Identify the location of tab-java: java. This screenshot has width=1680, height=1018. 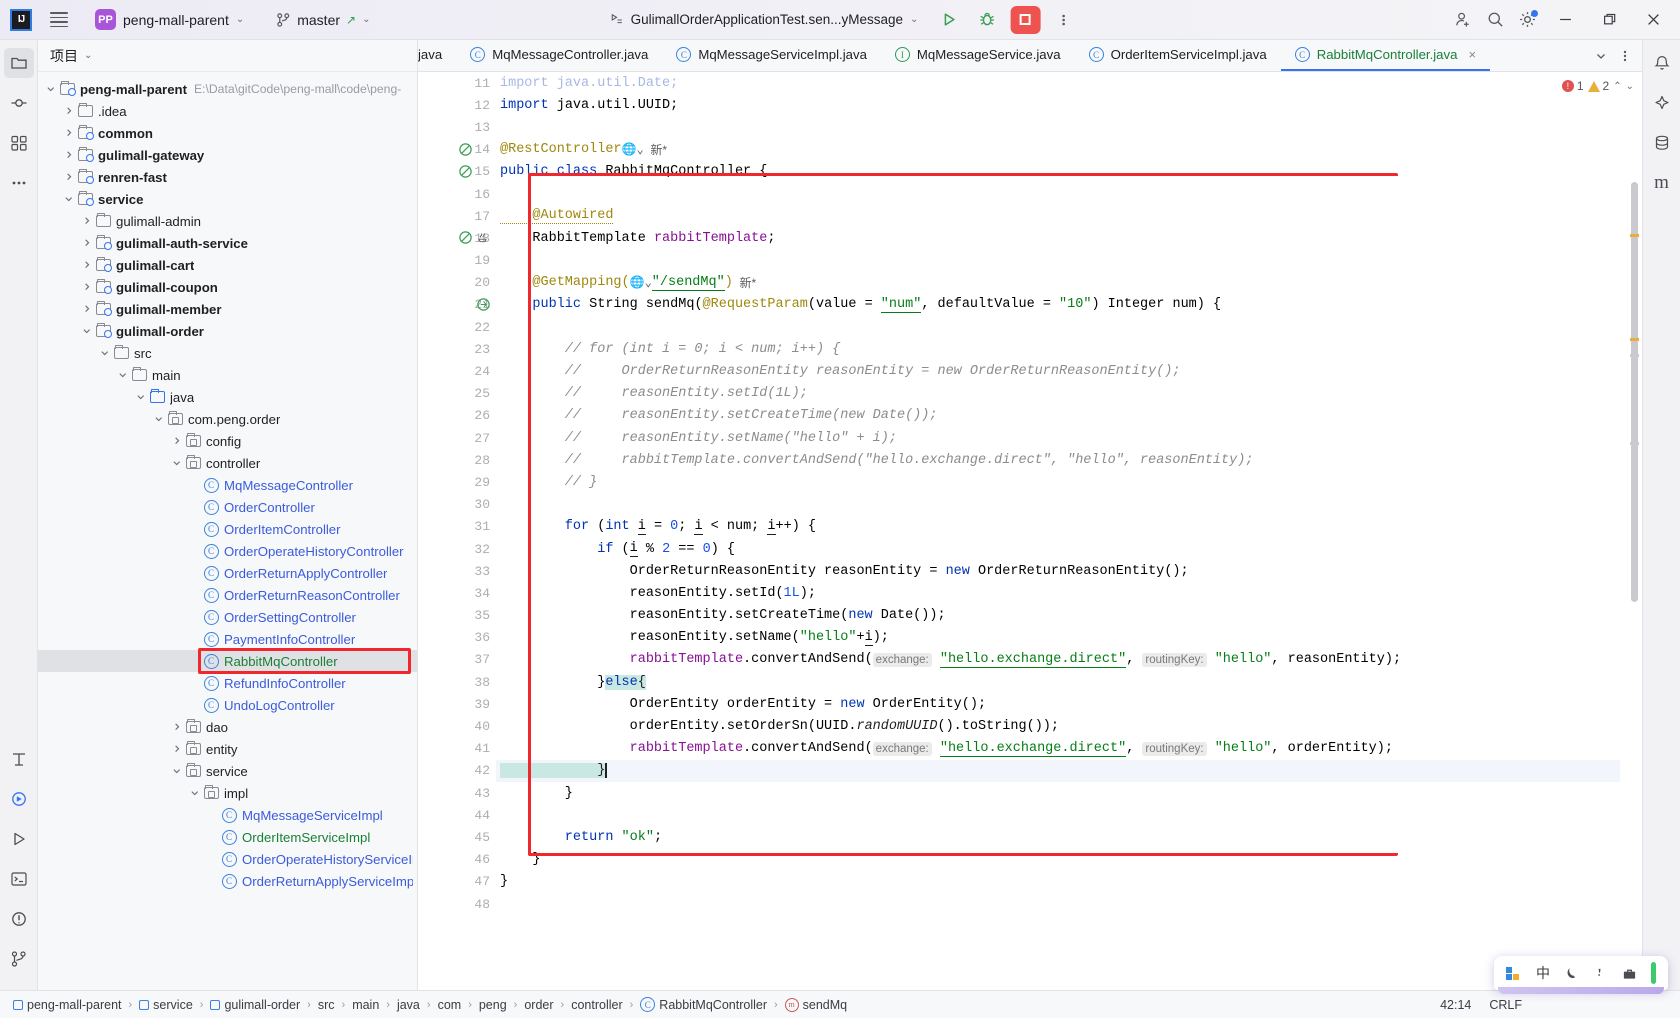
(437, 55).